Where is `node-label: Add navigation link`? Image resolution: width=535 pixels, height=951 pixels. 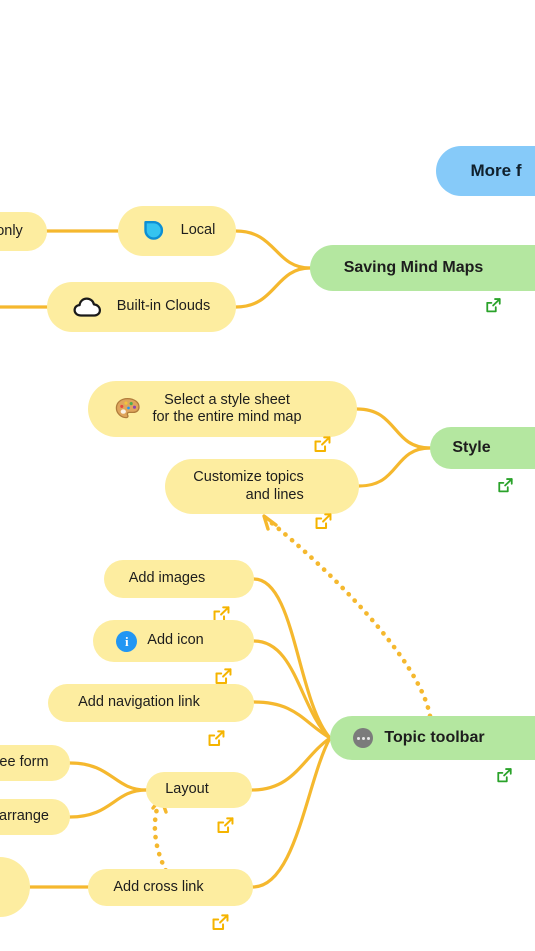
node-label: Add navigation link is located at coordinates (139, 702).